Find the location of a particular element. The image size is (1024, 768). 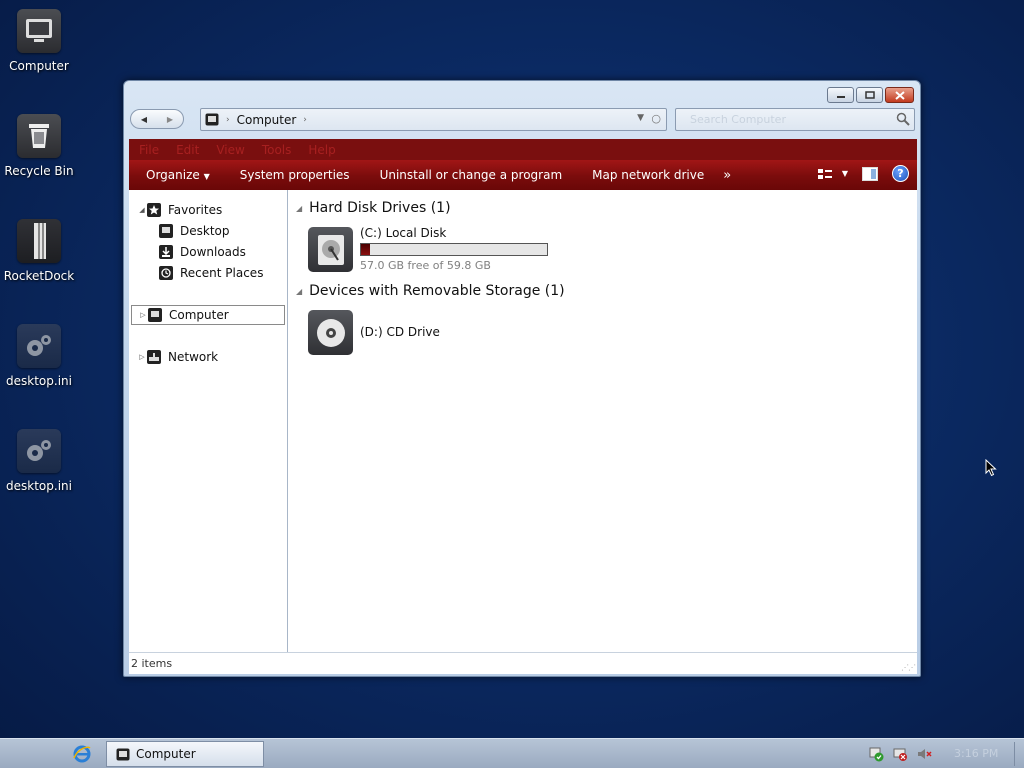

disk-usage-bar is located at coordinates (454, 249).